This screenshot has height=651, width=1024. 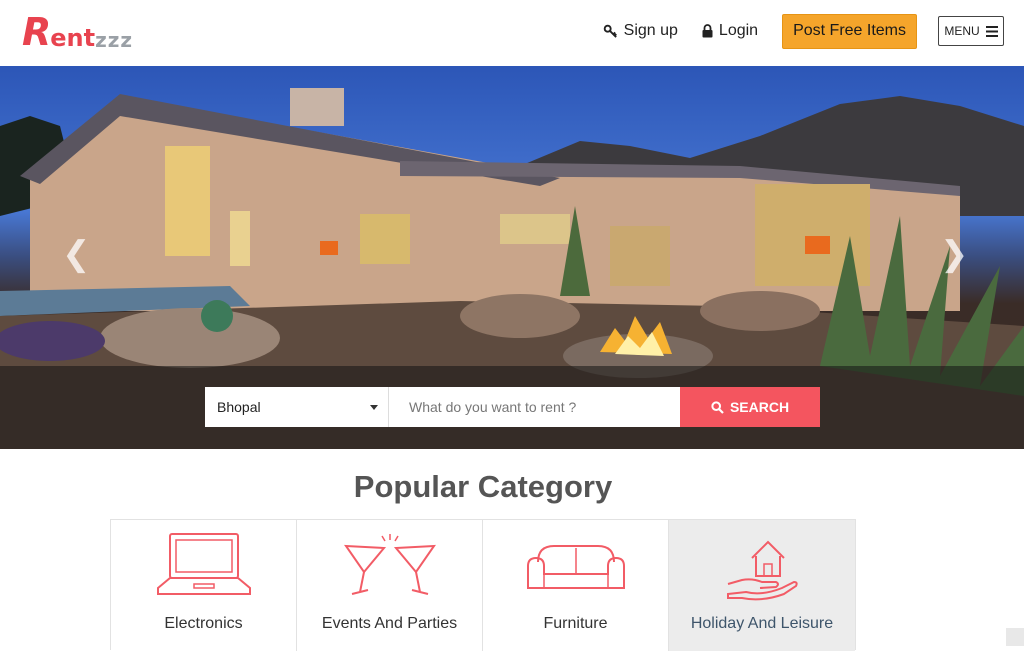 I want to click on category-electronics: Electronics, so click(x=204, y=585).